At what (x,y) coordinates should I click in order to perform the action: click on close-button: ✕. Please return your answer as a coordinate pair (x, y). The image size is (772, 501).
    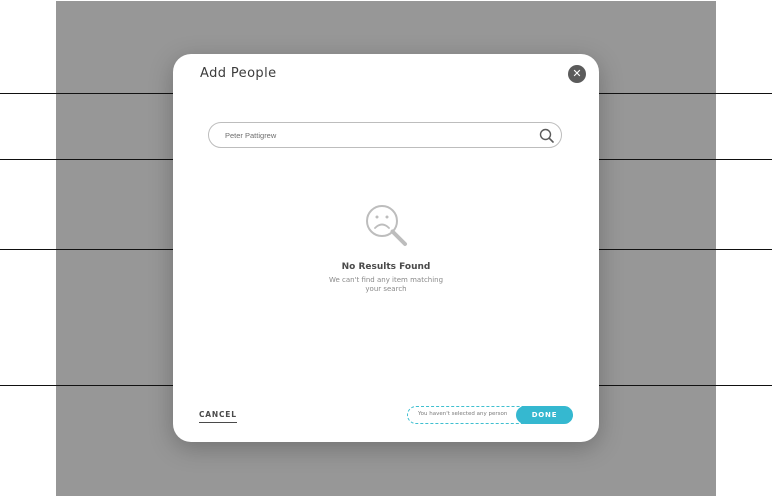
    Looking at the image, I should click on (577, 74).